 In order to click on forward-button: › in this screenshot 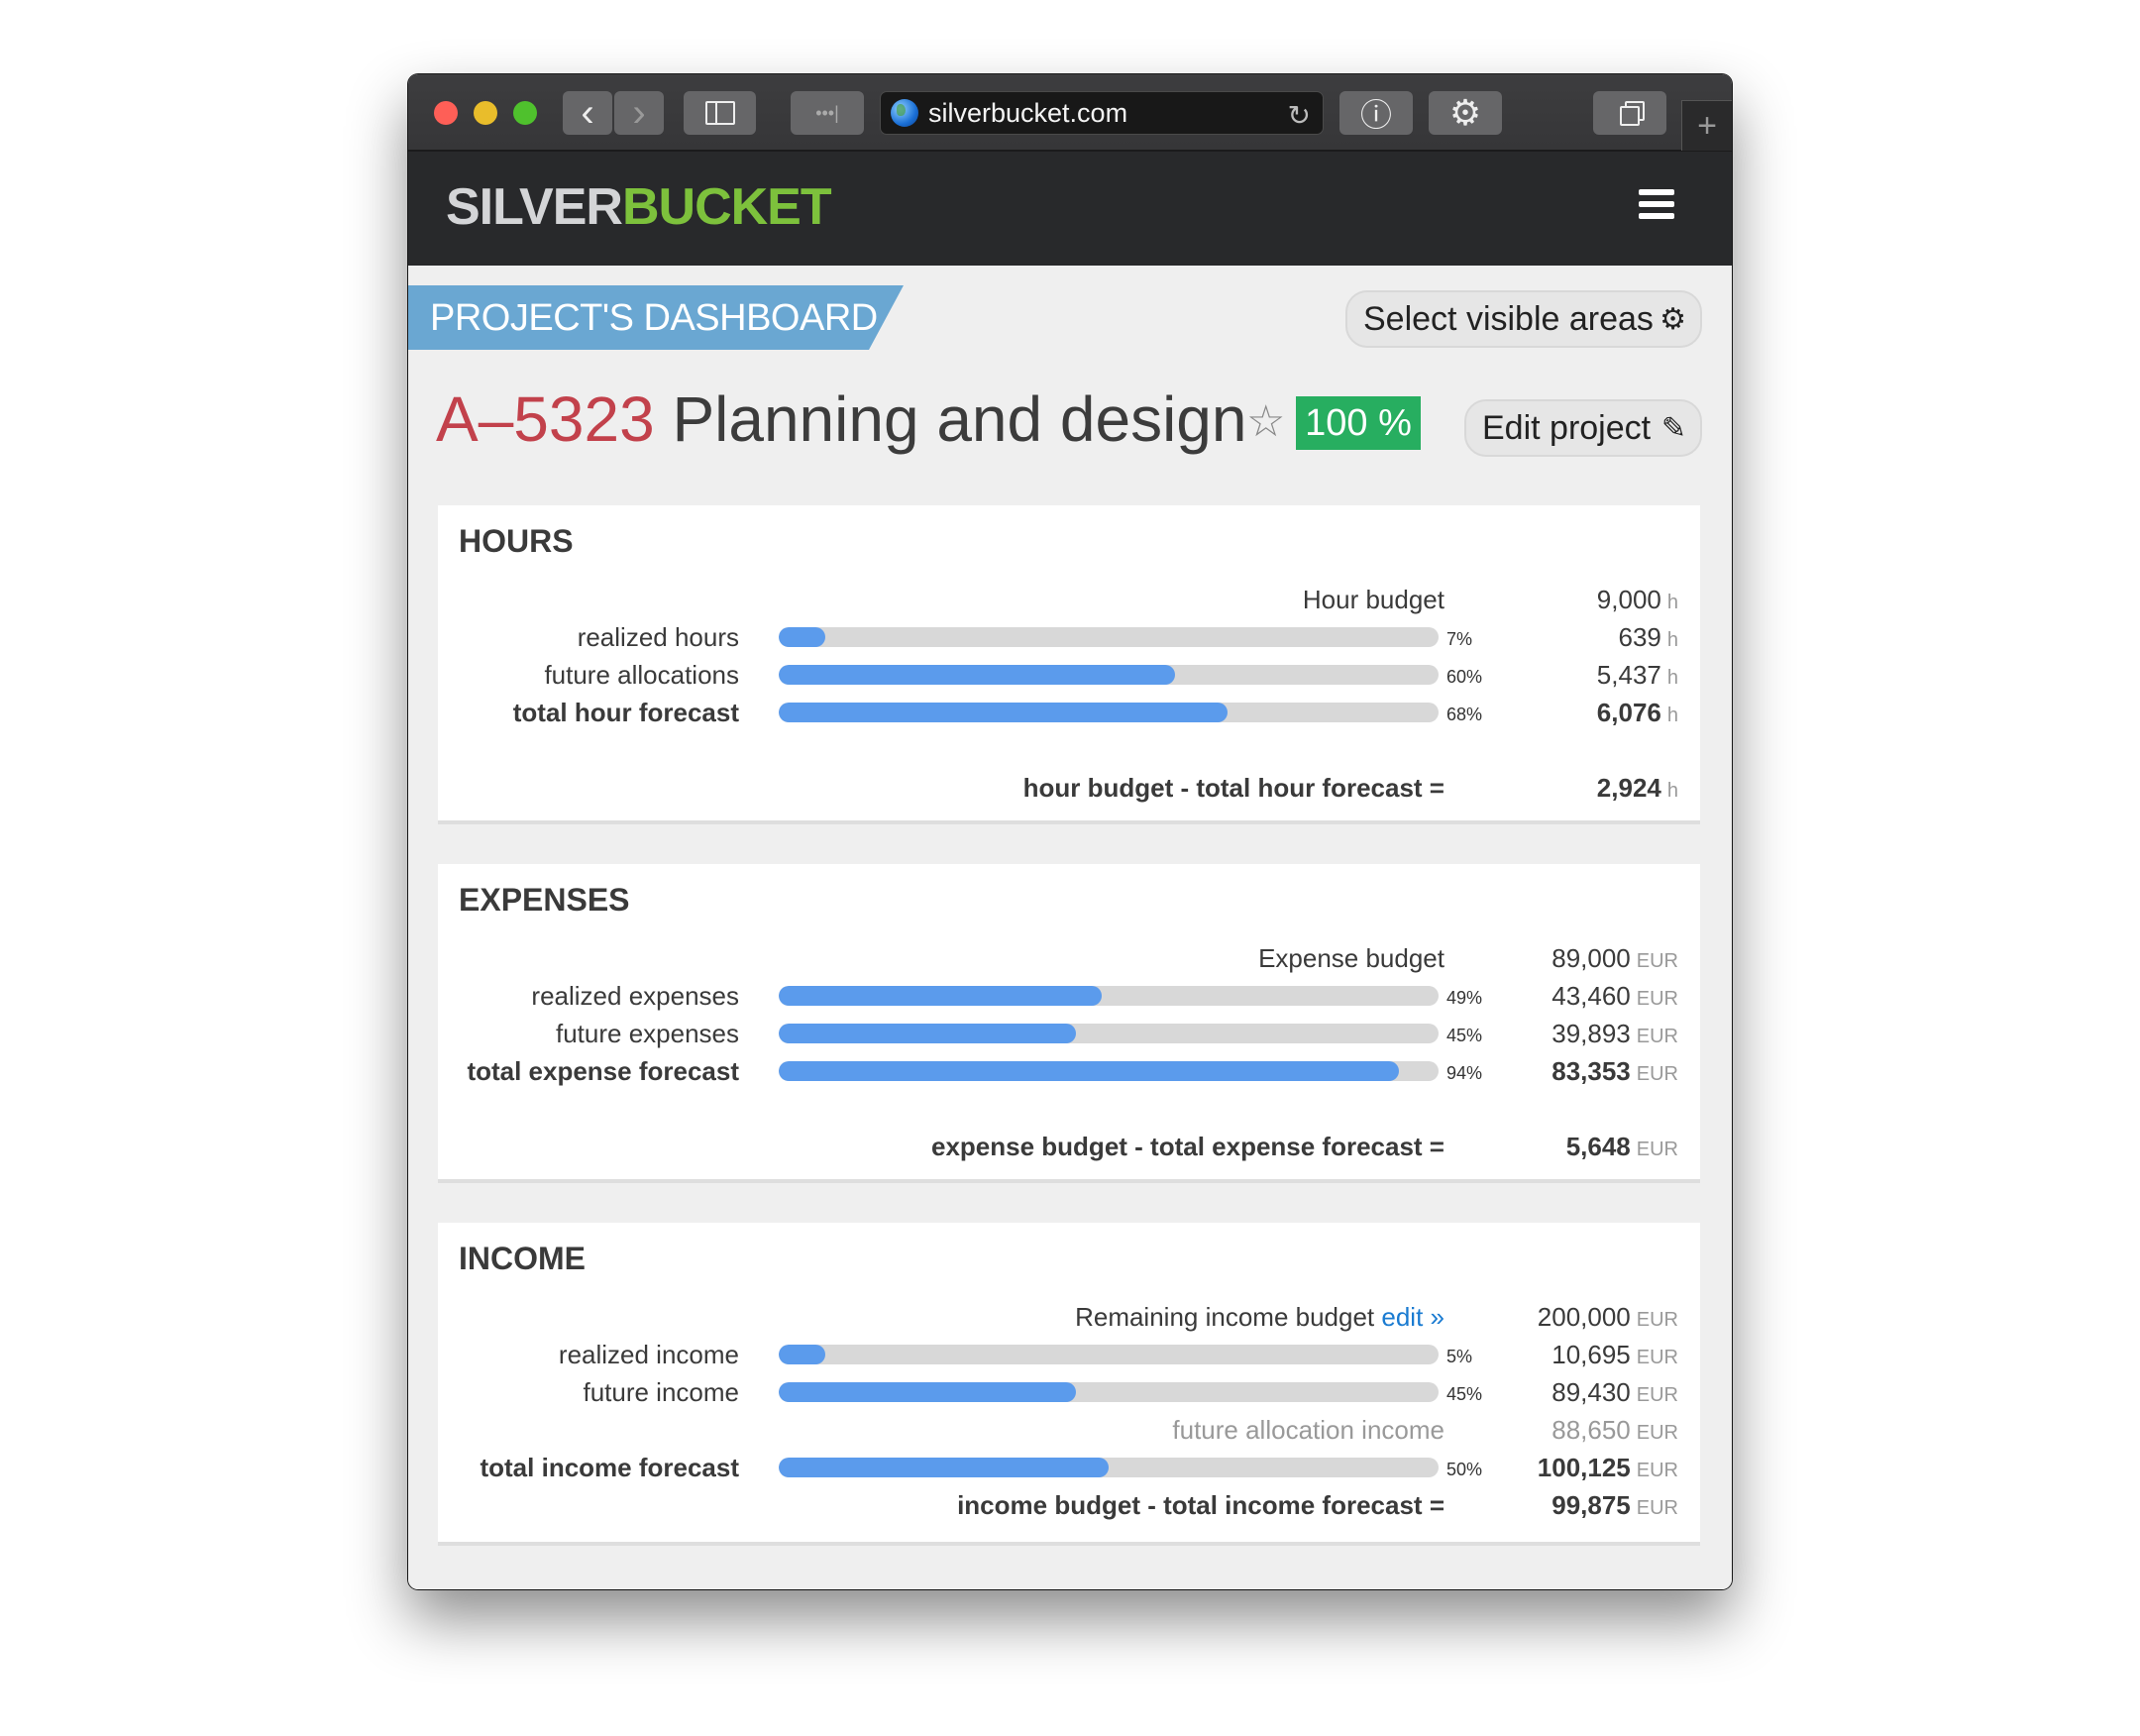, I will do `click(639, 113)`.